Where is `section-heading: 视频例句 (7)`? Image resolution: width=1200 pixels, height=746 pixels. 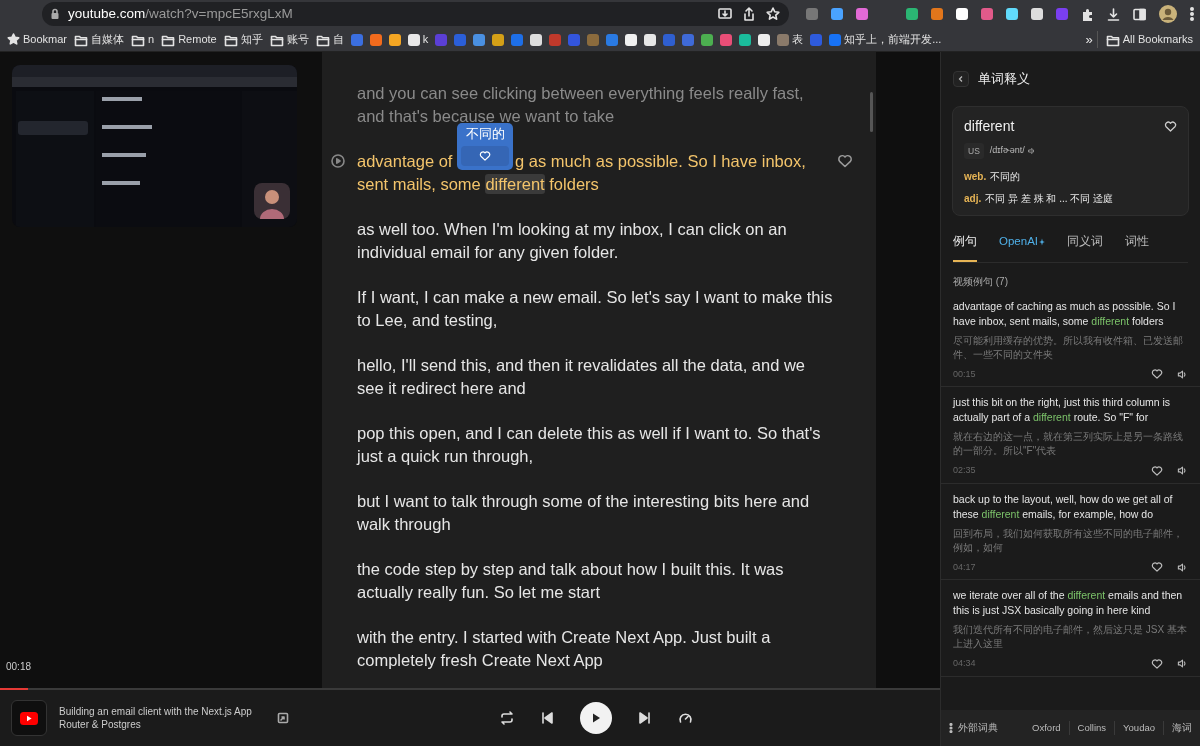
section-heading: 视频例句 (7) is located at coordinates (980, 281).